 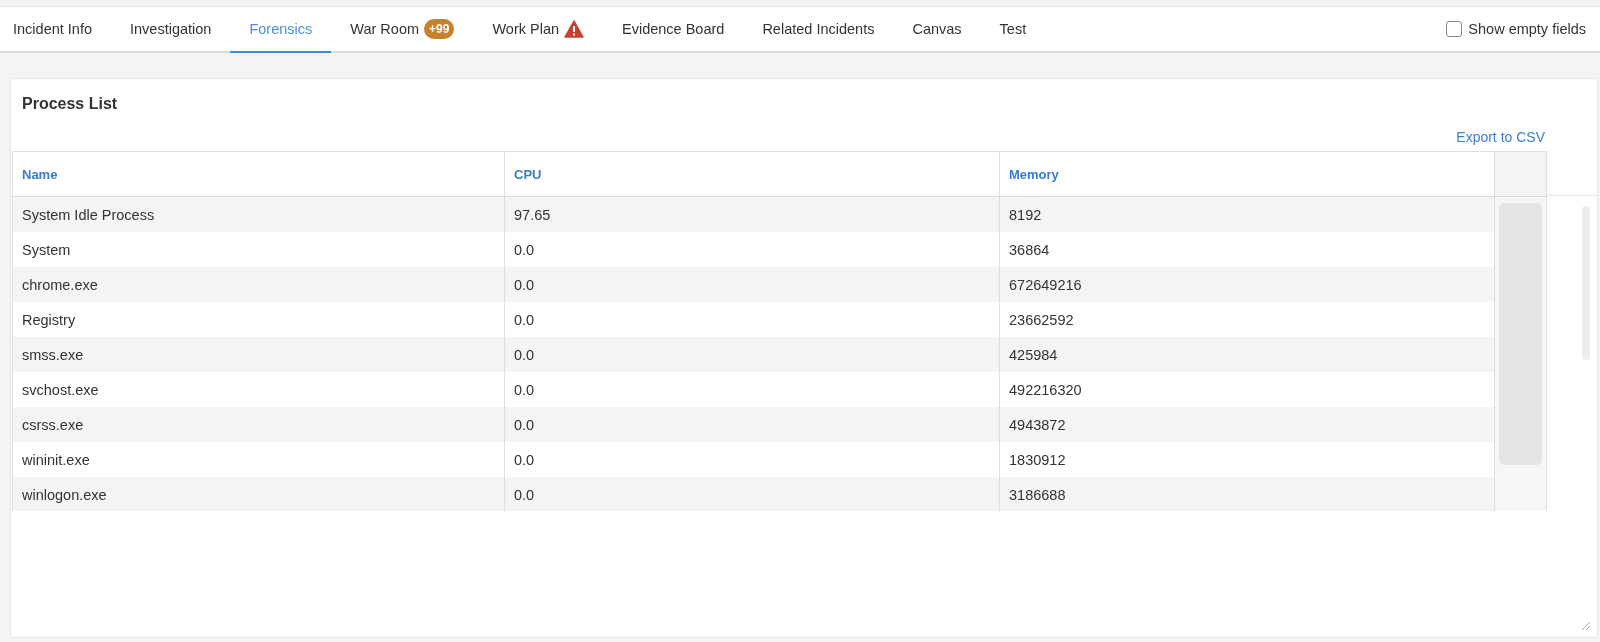 What do you see at coordinates (55, 30) in the screenshot?
I see `tab: Incident Info` at bounding box center [55, 30].